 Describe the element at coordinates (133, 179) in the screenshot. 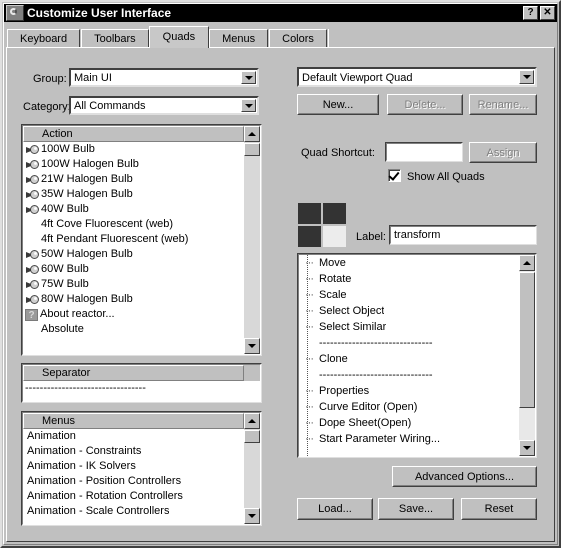

I see `list-item: 21W Halogen Bulb` at that location.